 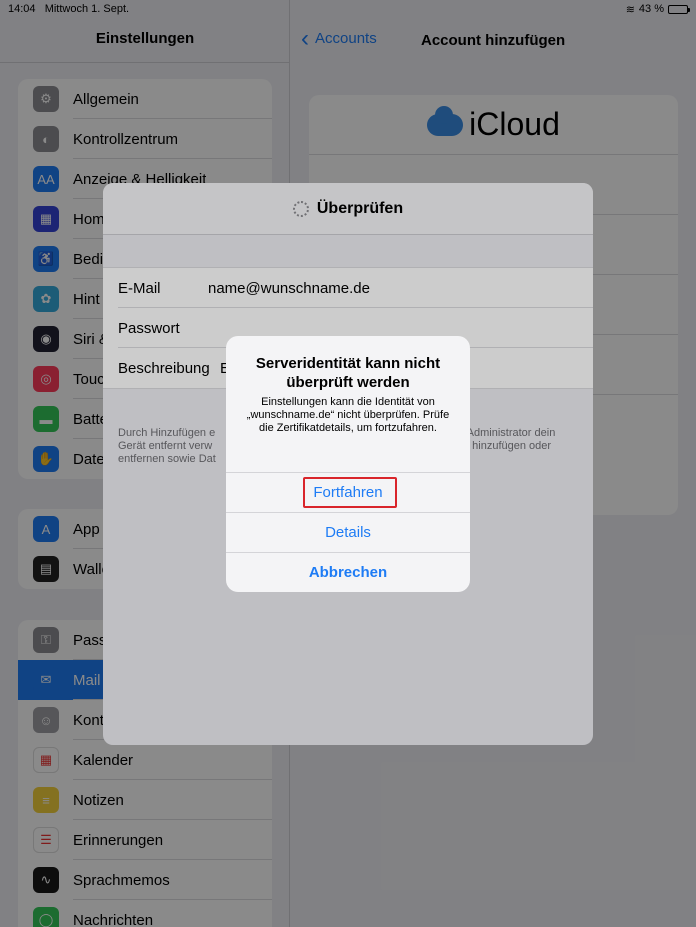 I want to click on highlight-box, so click(x=350, y=492).